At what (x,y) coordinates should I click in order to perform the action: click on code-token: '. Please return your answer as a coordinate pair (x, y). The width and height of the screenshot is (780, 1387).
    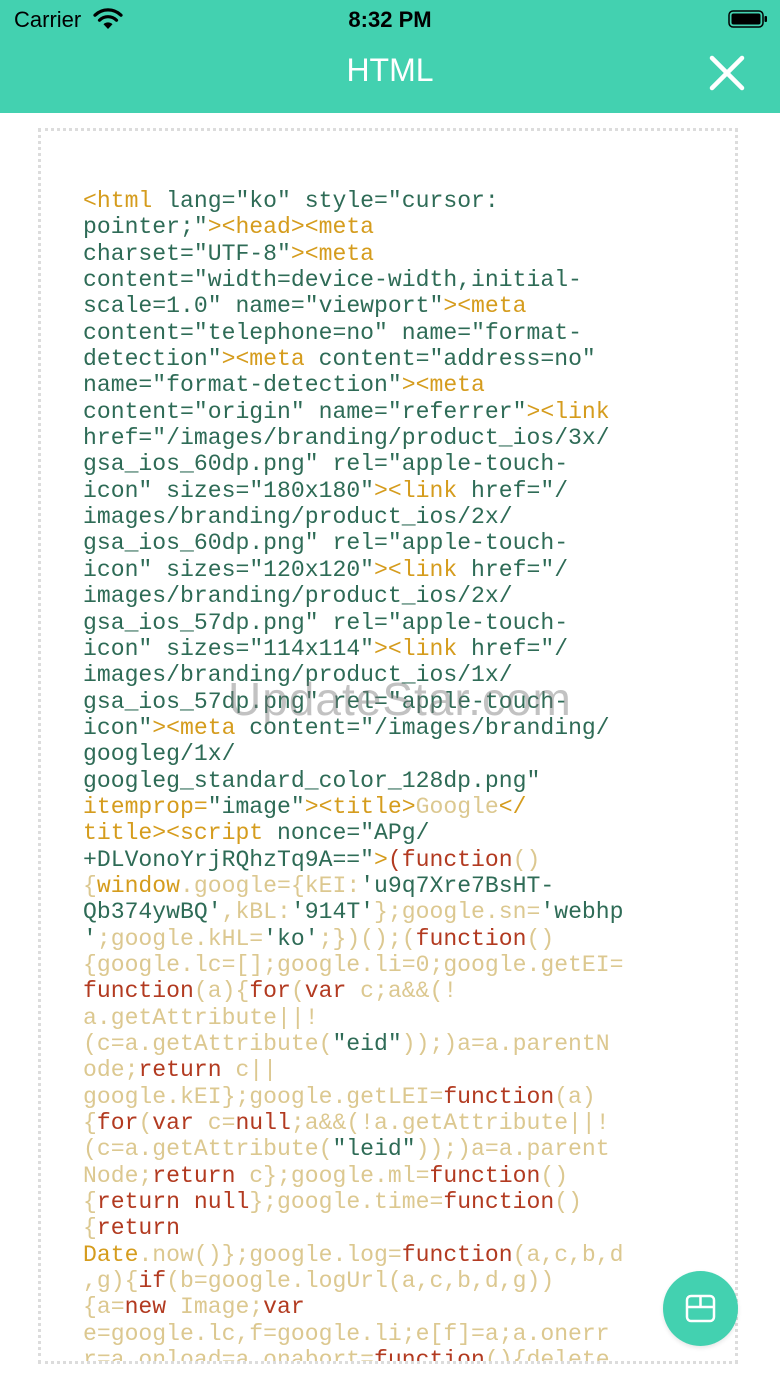
    Looking at the image, I should click on (90, 938).